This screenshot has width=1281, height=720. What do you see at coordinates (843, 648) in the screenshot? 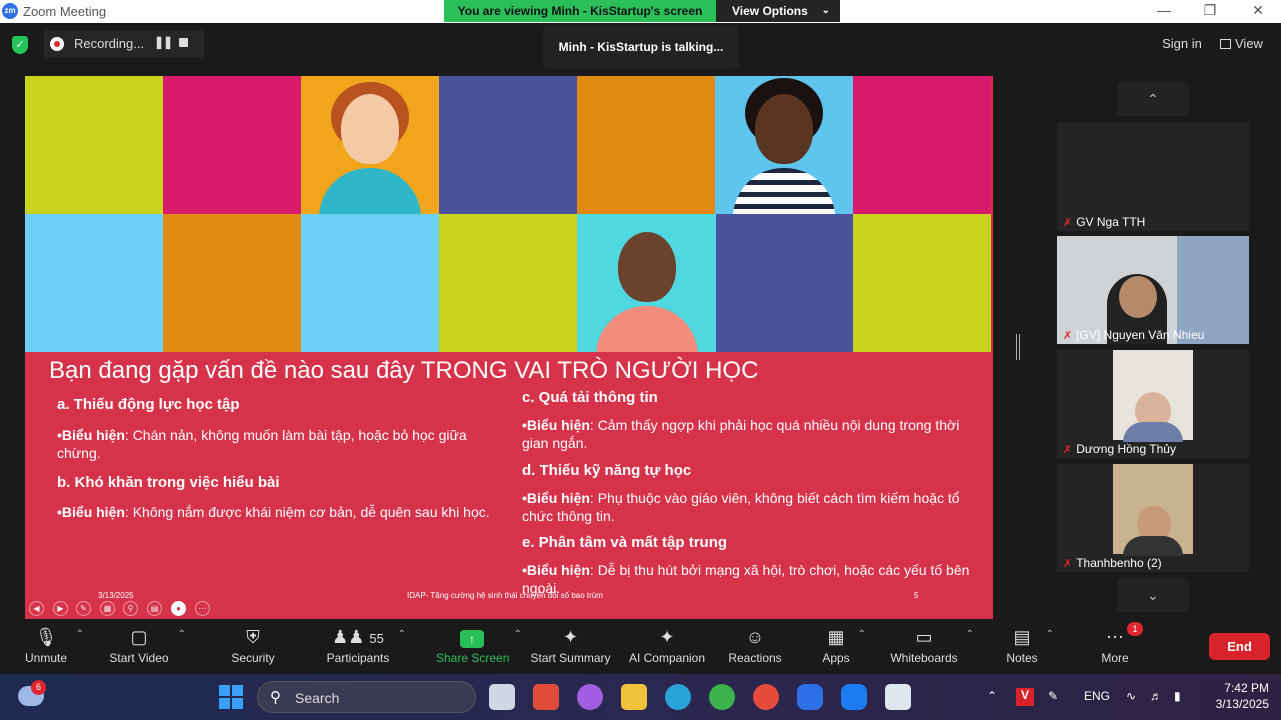
I see `apps-button: ▦ Apps ⌃` at bounding box center [843, 648].